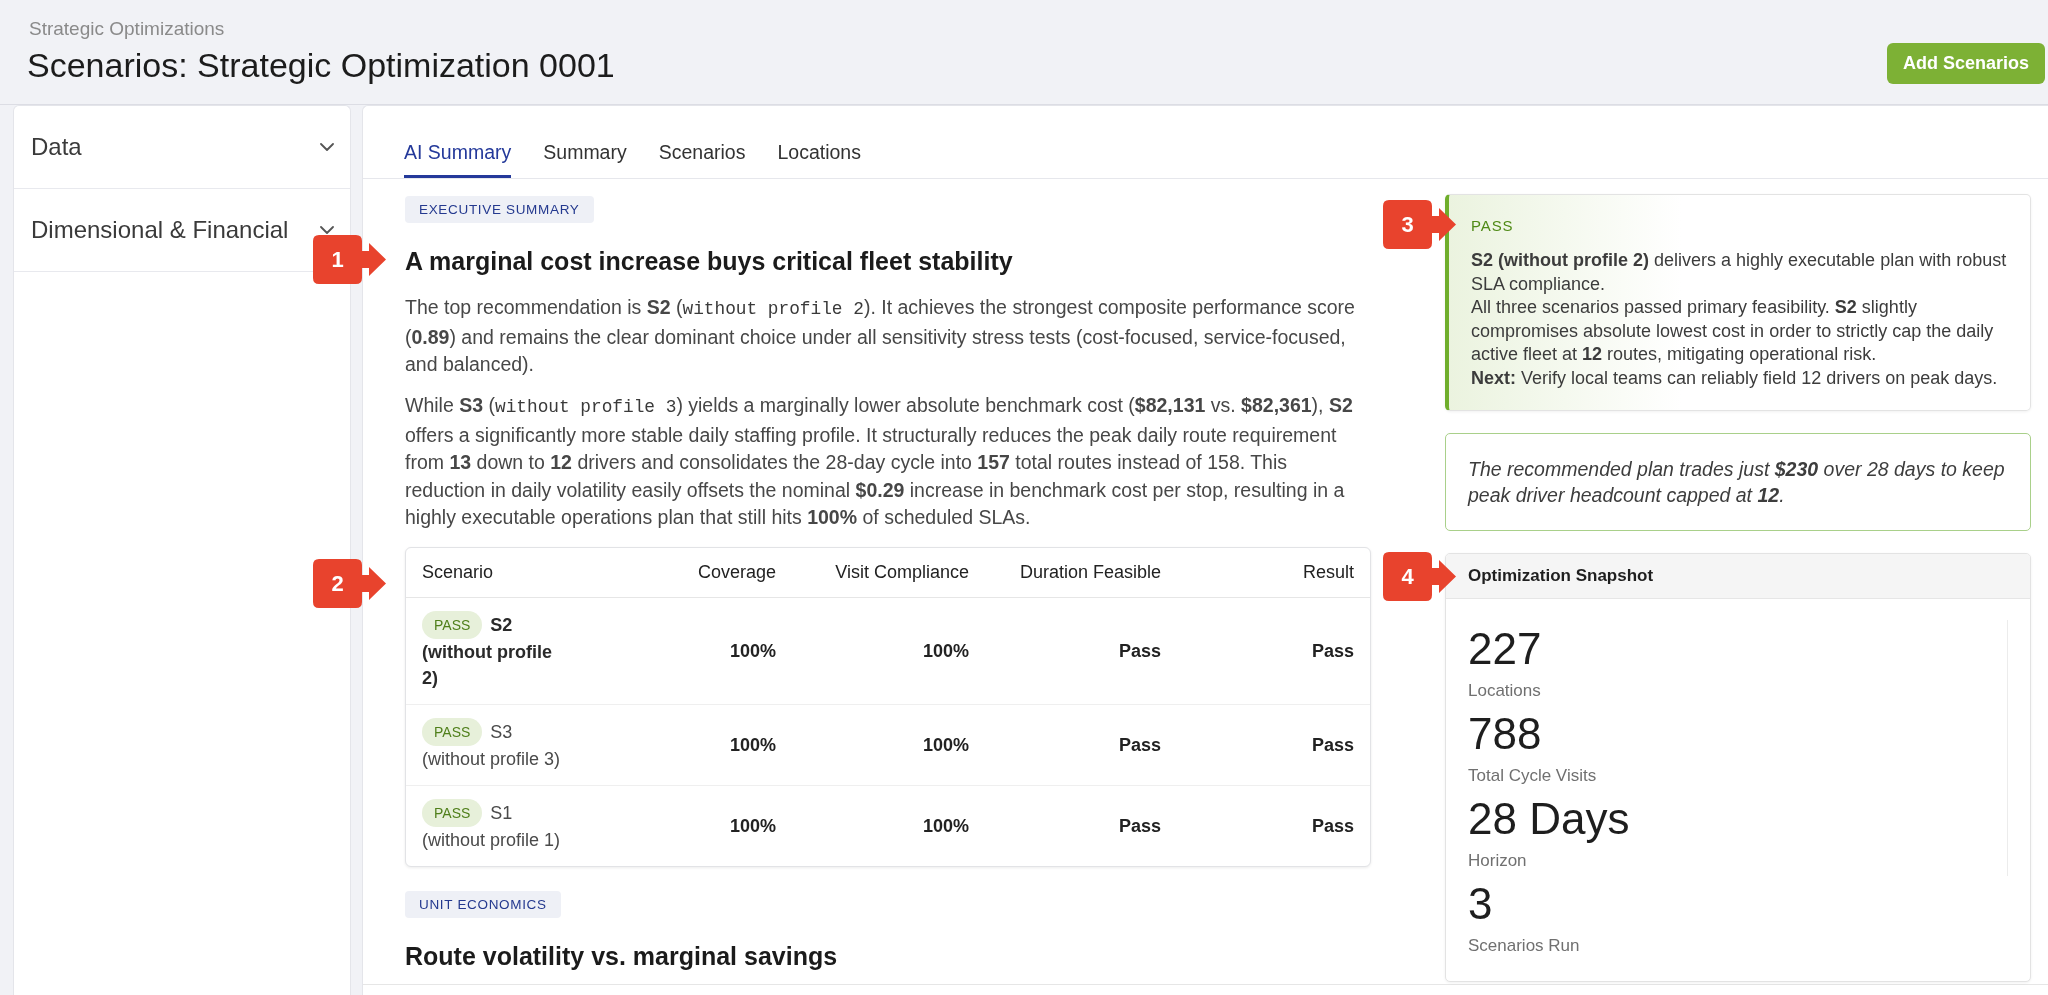 The image size is (2048, 995). What do you see at coordinates (499, 209) in the screenshot?
I see `section-tag: EXECUTIVE SUMMARY` at bounding box center [499, 209].